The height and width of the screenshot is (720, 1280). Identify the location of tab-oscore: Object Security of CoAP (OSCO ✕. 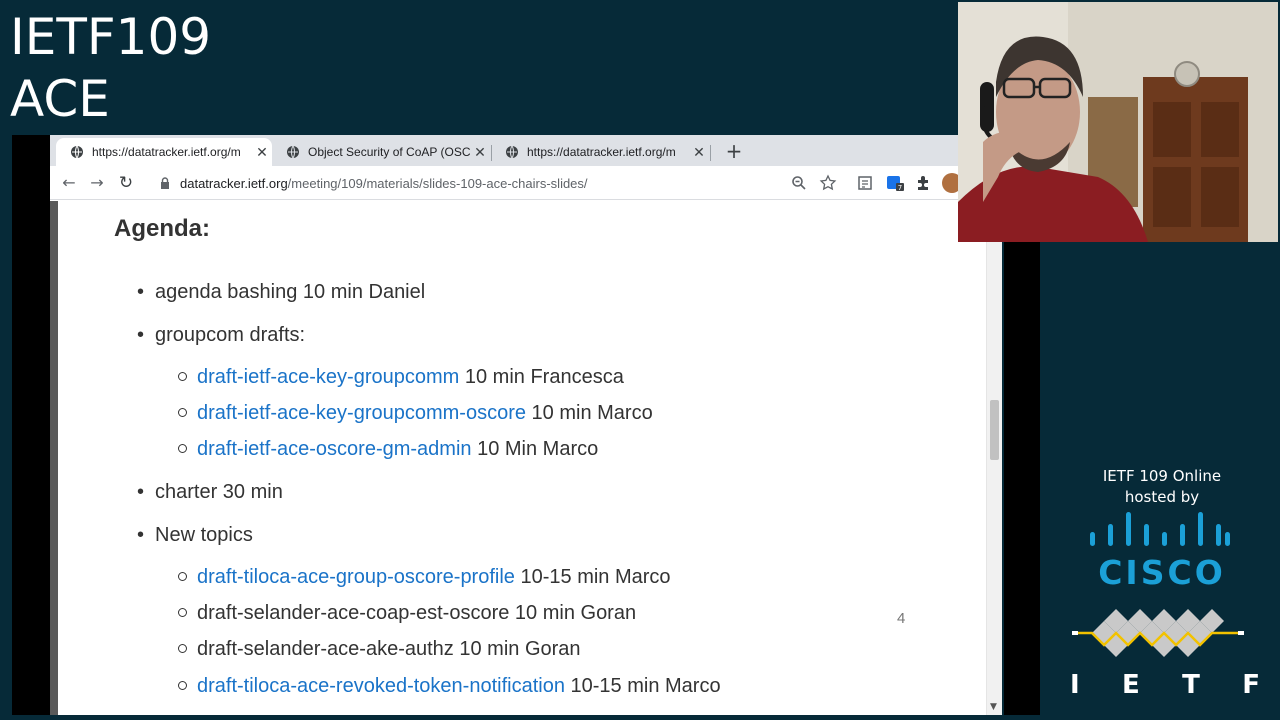
(381, 152).